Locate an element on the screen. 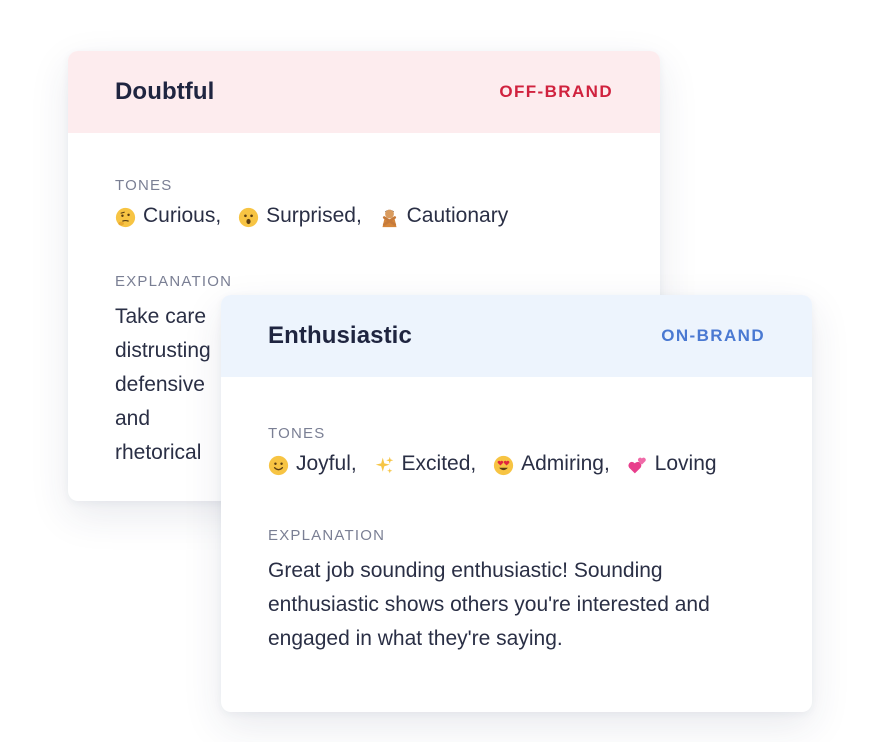 This screenshot has height=742, width=894. tone-item: Excited, is located at coordinates (431, 464).